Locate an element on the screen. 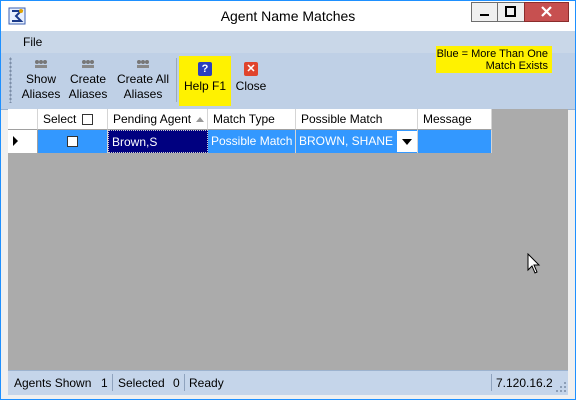  legend-line-1: Blue = More Than One is located at coordinates (492, 54).